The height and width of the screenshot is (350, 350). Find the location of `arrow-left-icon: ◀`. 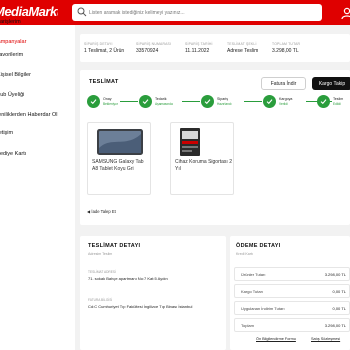

arrow-left-icon: ◀ is located at coordinates (89, 211).